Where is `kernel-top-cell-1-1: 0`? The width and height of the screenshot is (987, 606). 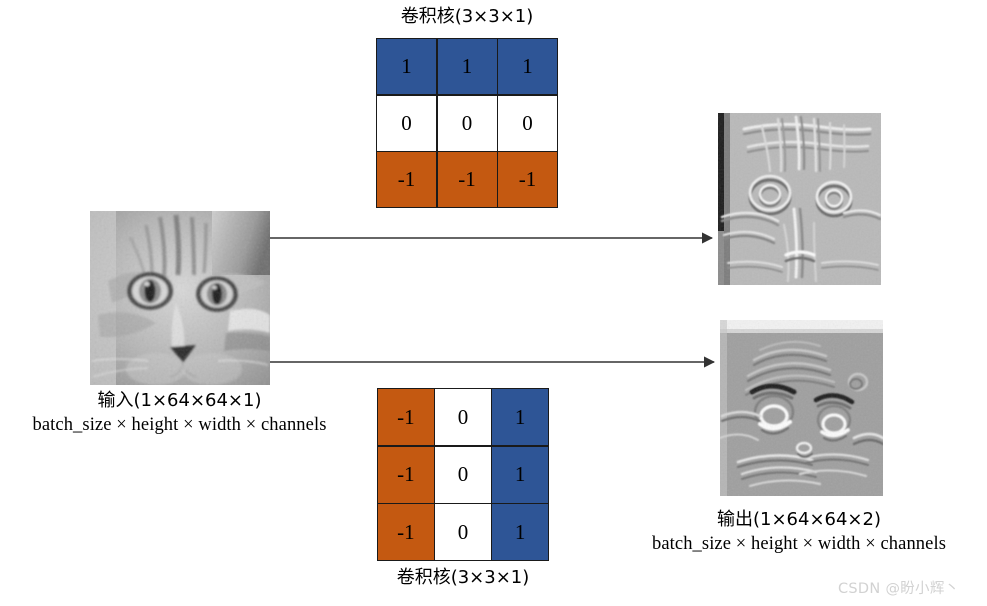
kernel-top-cell-1-1: 0 is located at coordinates (467, 123).